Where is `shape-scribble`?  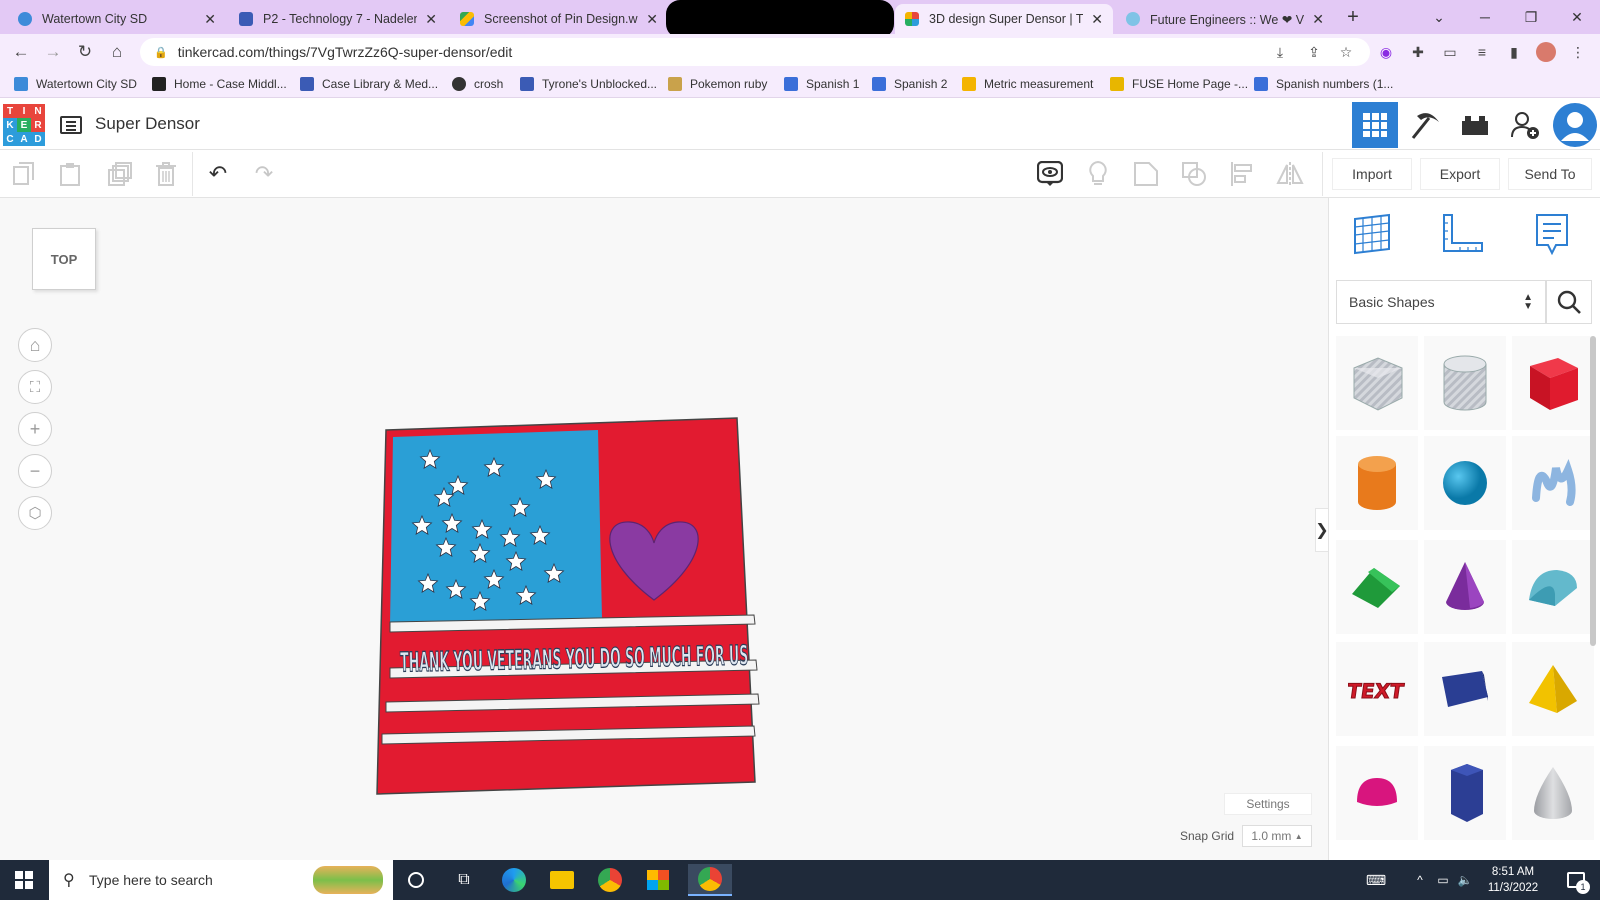 shape-scribble is located at coordinates (1553, 483).